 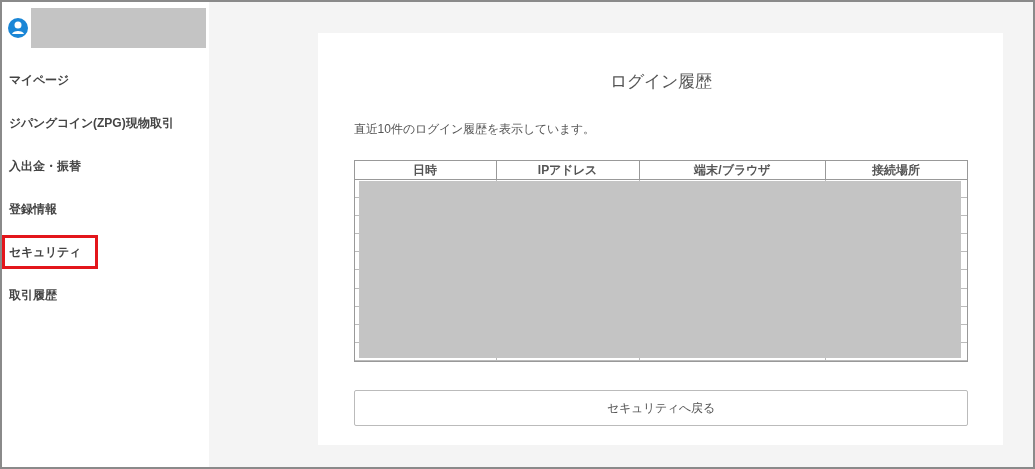 I want to click on sidebar-item: マイページ, so click(x=39, y=79).